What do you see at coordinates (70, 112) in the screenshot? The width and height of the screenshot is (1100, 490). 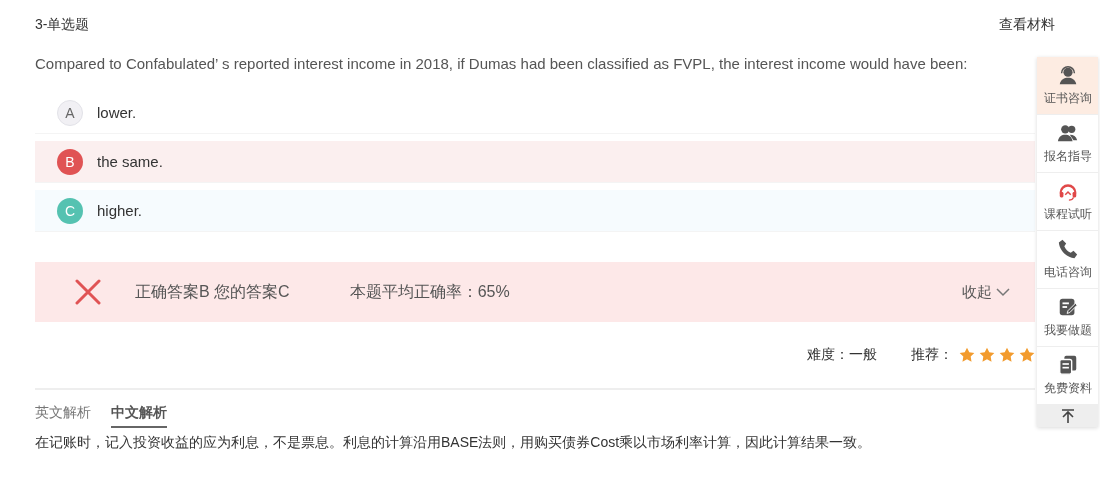 I see `option-letter: A` at bounding box center [70, 112].